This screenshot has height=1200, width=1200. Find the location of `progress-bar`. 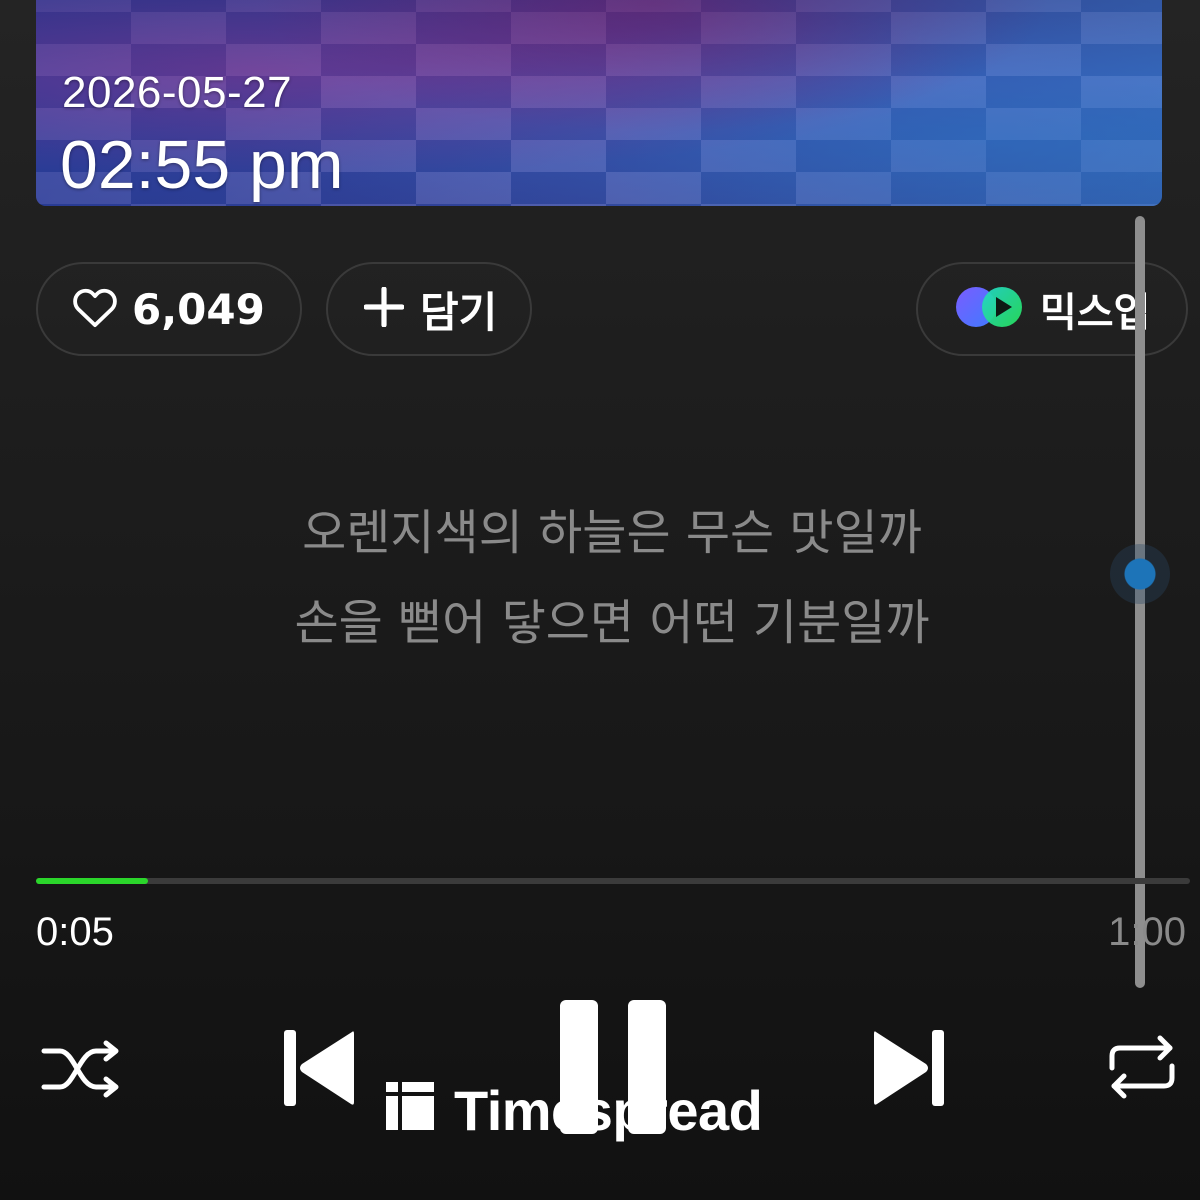

progress-bar is located at coordinates (613, 881).